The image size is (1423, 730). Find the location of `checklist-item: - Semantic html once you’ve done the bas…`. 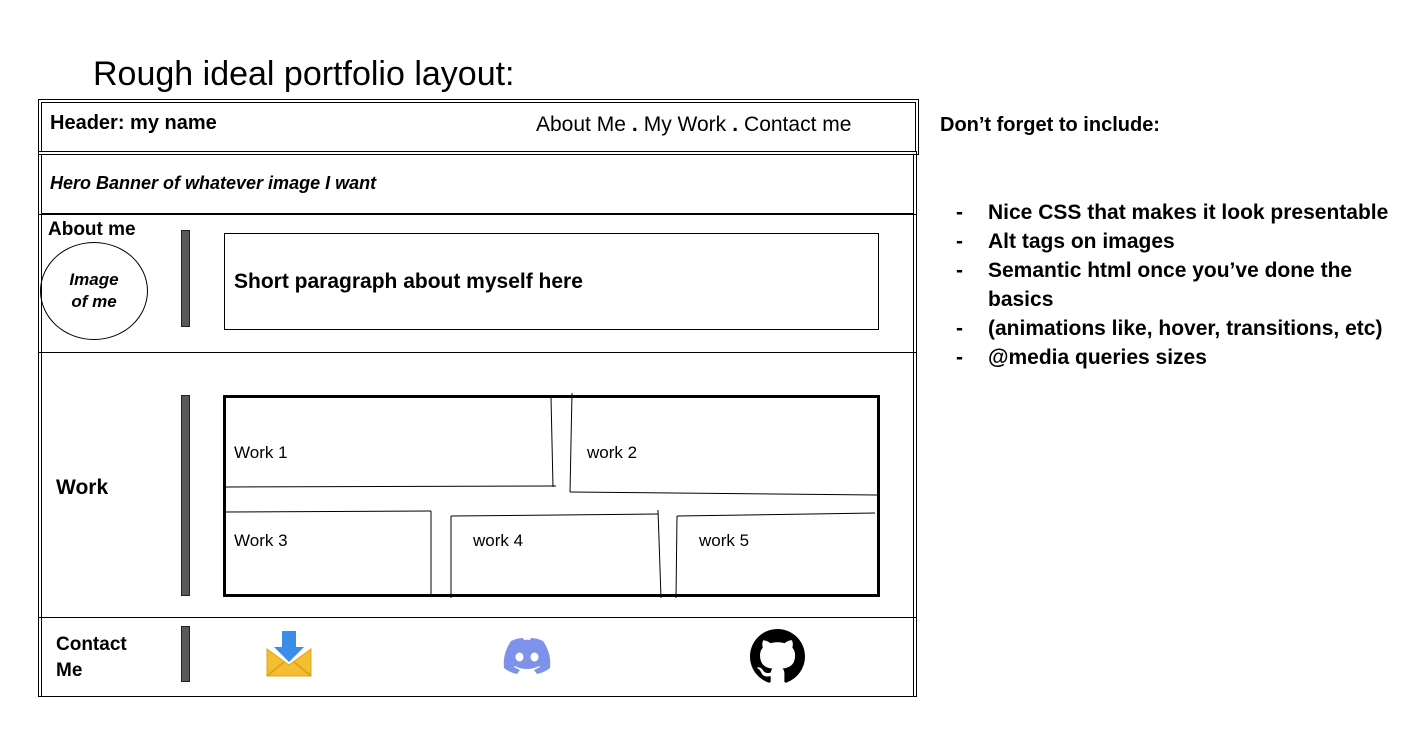

checklist-item: - Semantic html once you’ve done the bas… is located at coordinates (1181, 285).